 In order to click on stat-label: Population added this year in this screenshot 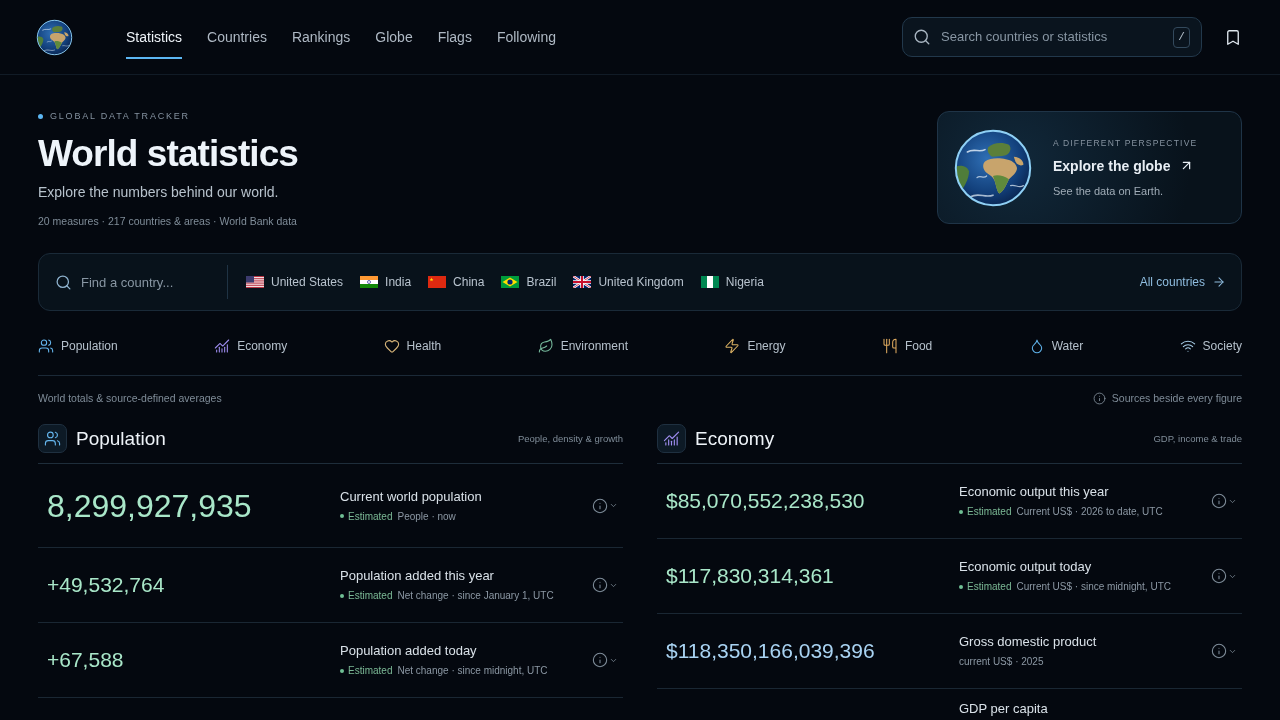, I will do `click(417, 576)`.